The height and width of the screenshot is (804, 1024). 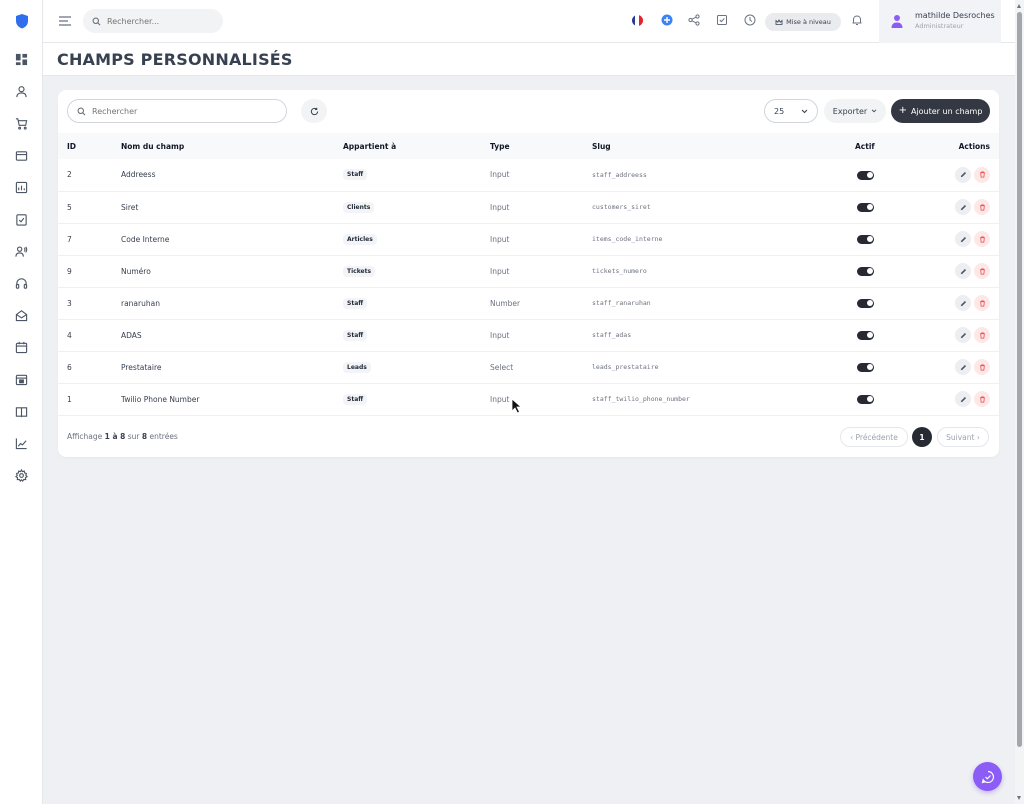 What do you see at coordinates (359, 271) in the screenshot?
I see `entity-badge: Tickets` at bounding box center [359, 271].